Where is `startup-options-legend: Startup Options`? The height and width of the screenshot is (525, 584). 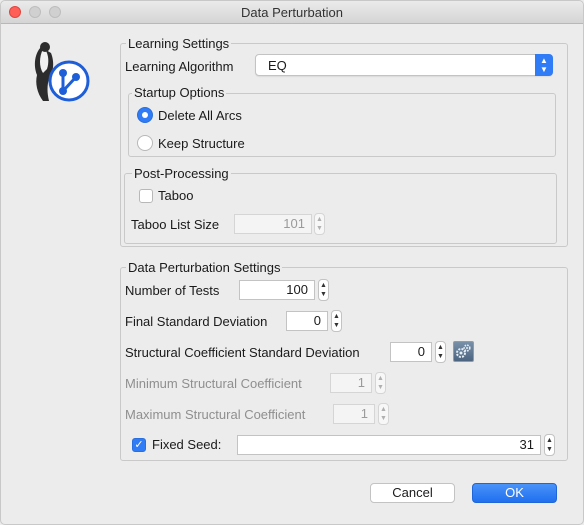 startup-options-legend: Startup Options is located at coordinates (179, 92).